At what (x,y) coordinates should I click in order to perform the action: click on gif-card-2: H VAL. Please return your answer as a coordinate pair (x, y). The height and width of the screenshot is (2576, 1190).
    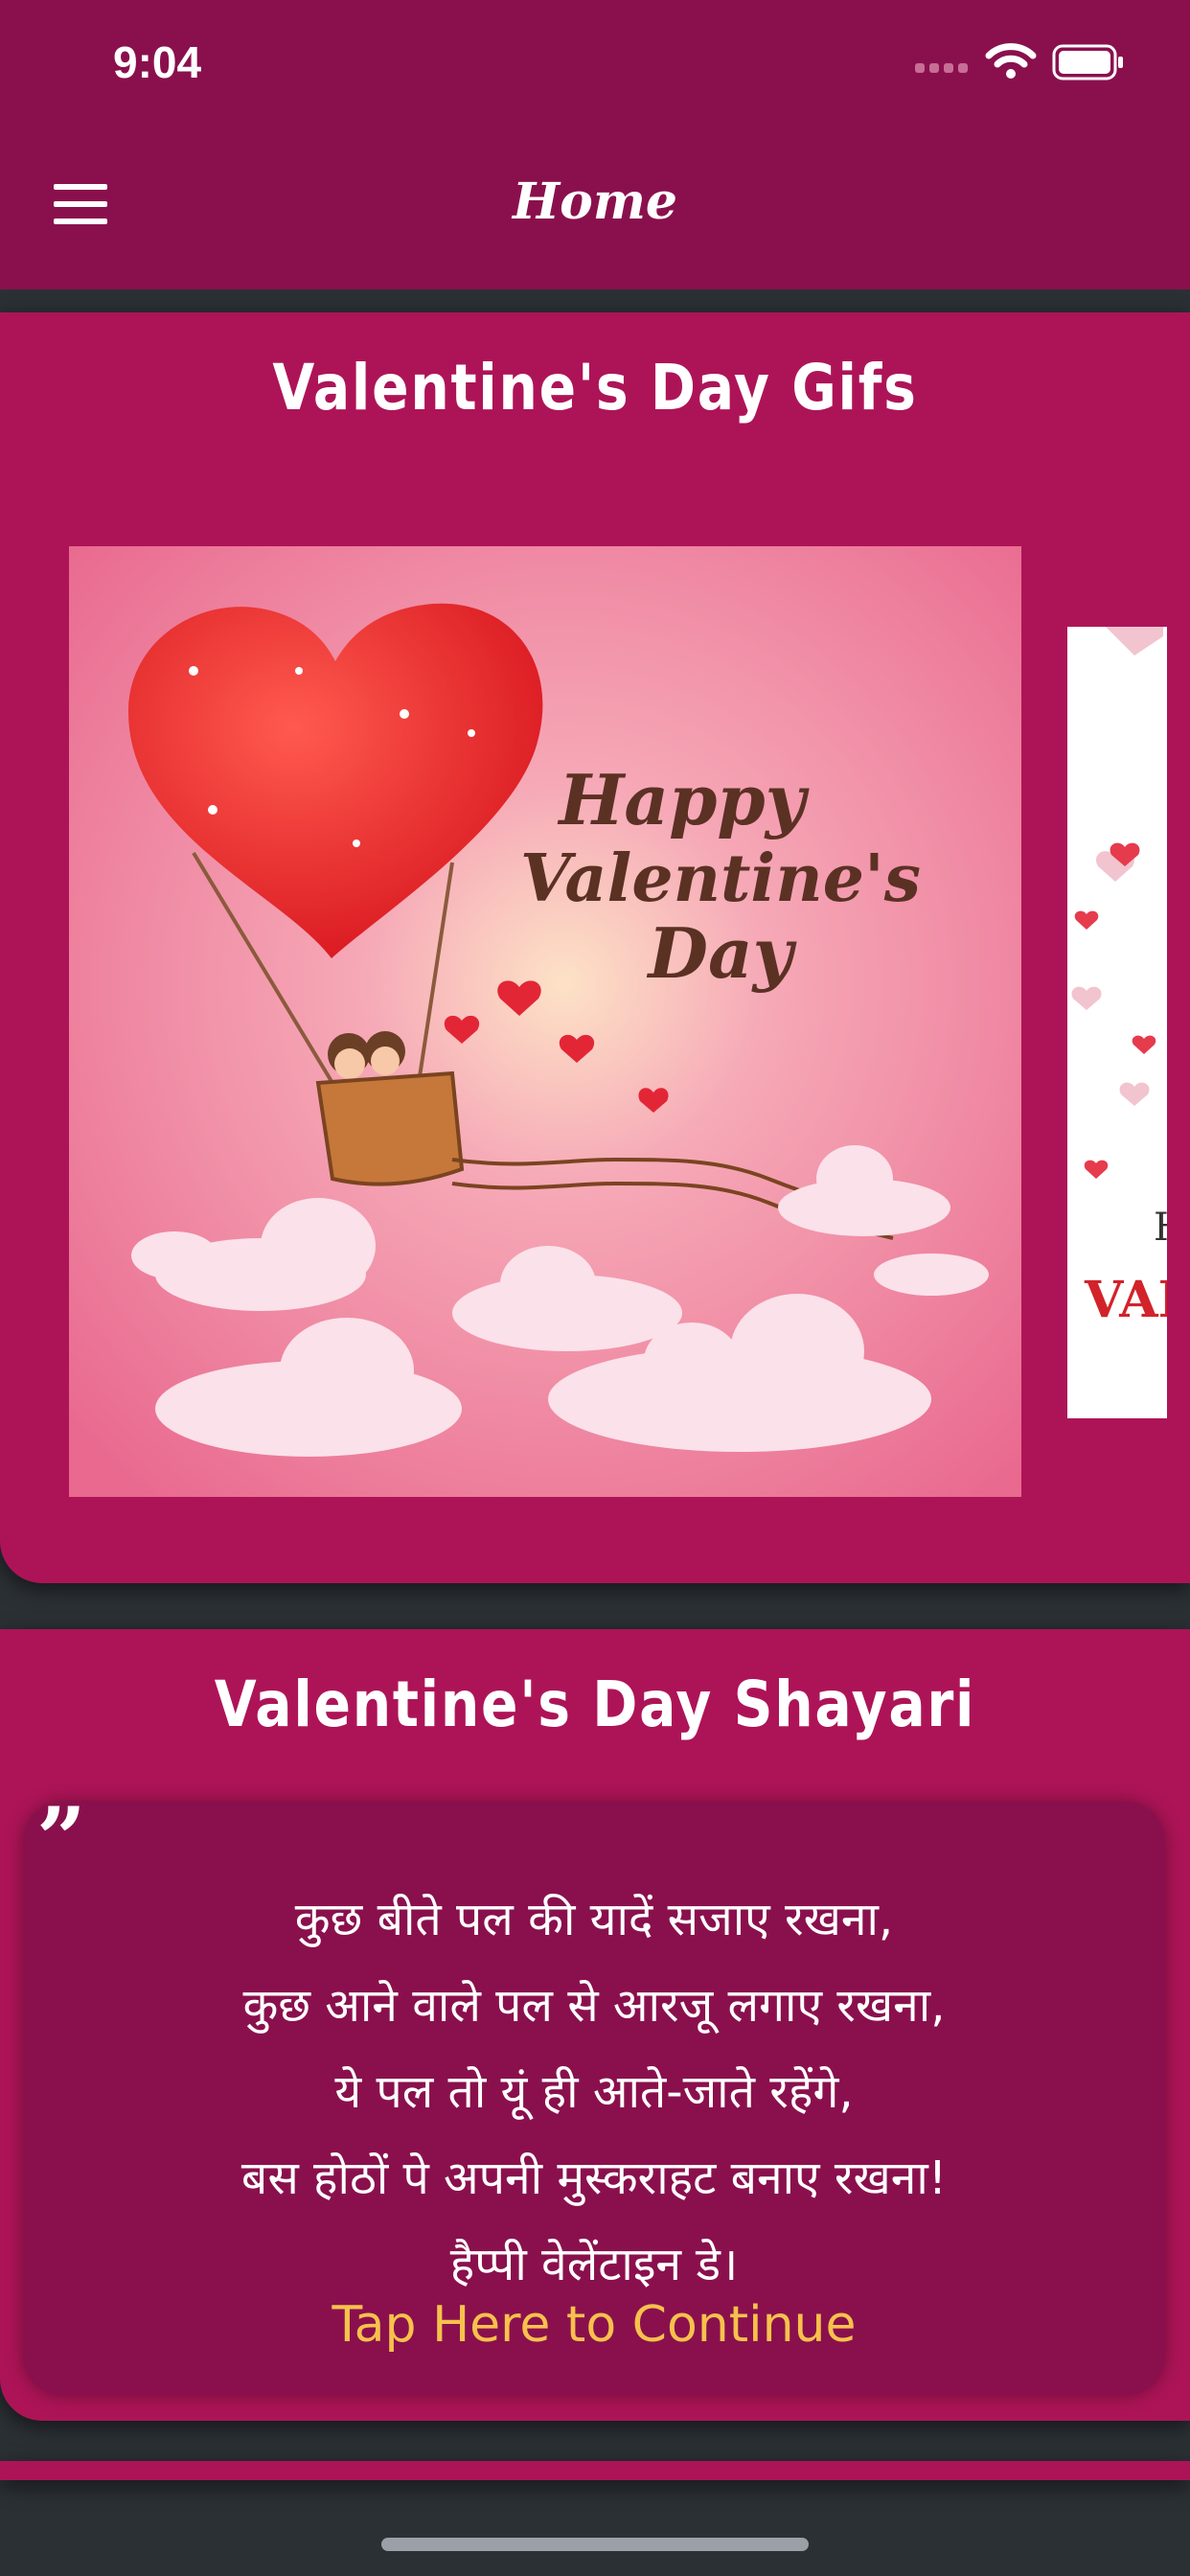
    Looking at the image, I should click on (1117, 1023).